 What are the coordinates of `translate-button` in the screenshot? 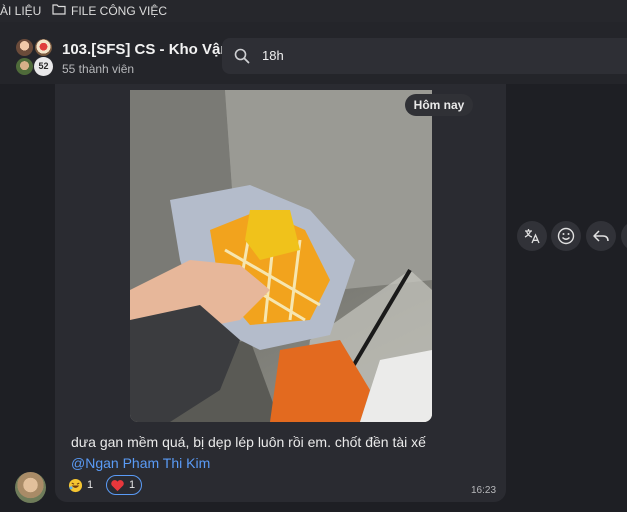 It's located at (532, 236).